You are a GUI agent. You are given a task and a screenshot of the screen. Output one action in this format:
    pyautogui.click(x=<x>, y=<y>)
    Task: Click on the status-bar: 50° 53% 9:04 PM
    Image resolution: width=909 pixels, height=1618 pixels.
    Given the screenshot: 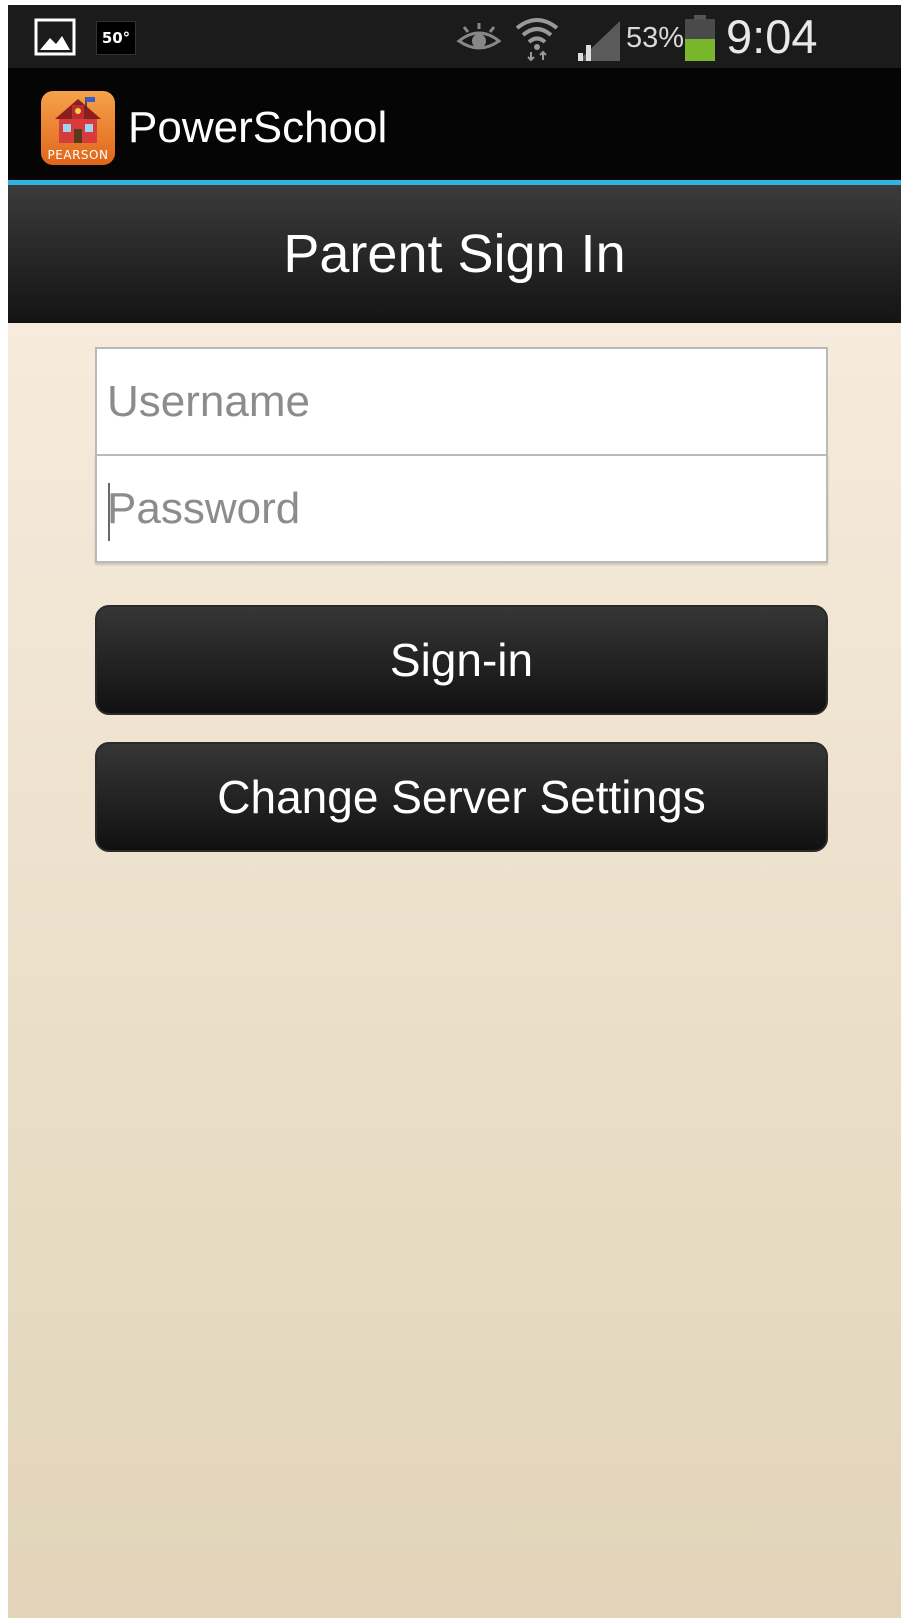 What is the action you would take?
    pyautogui.click(x=454, y=60)
    